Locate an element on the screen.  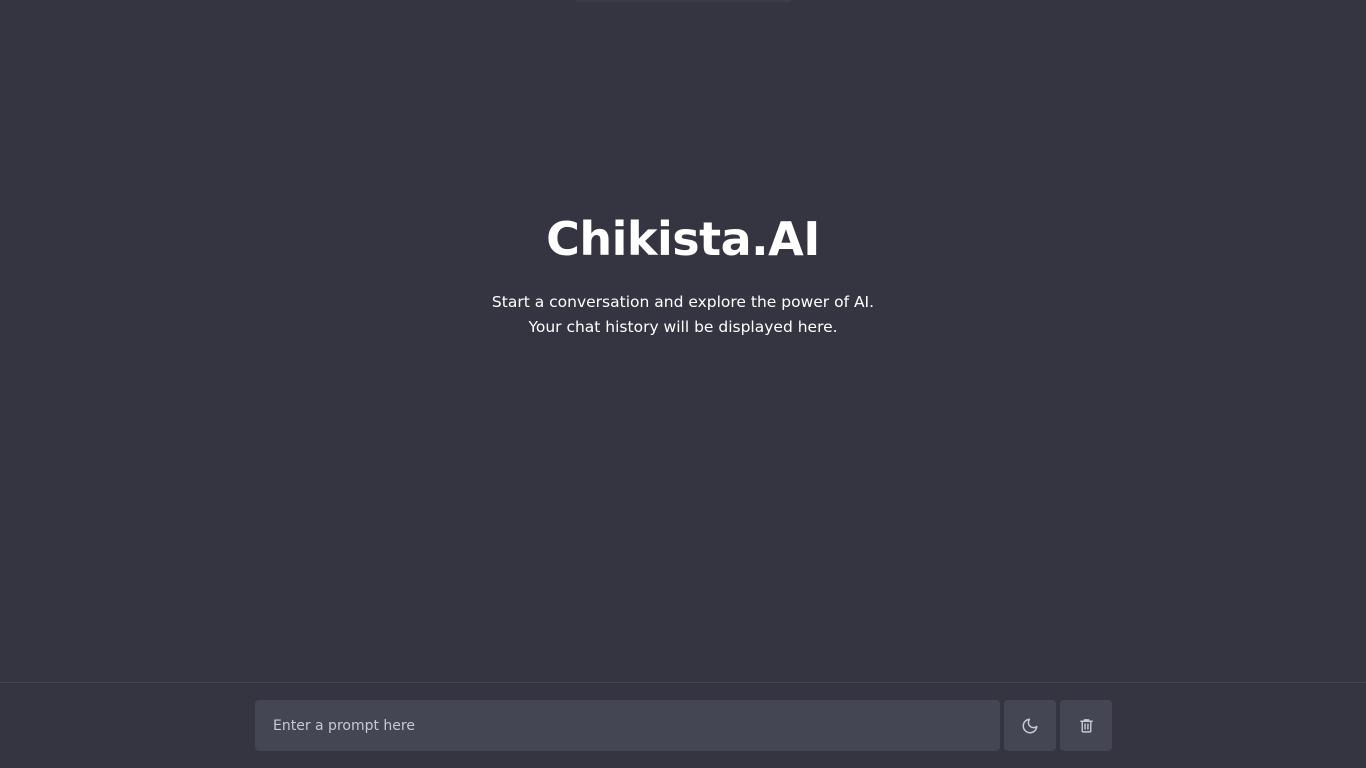
scroll-indicator is located at coordinates (683, 1).